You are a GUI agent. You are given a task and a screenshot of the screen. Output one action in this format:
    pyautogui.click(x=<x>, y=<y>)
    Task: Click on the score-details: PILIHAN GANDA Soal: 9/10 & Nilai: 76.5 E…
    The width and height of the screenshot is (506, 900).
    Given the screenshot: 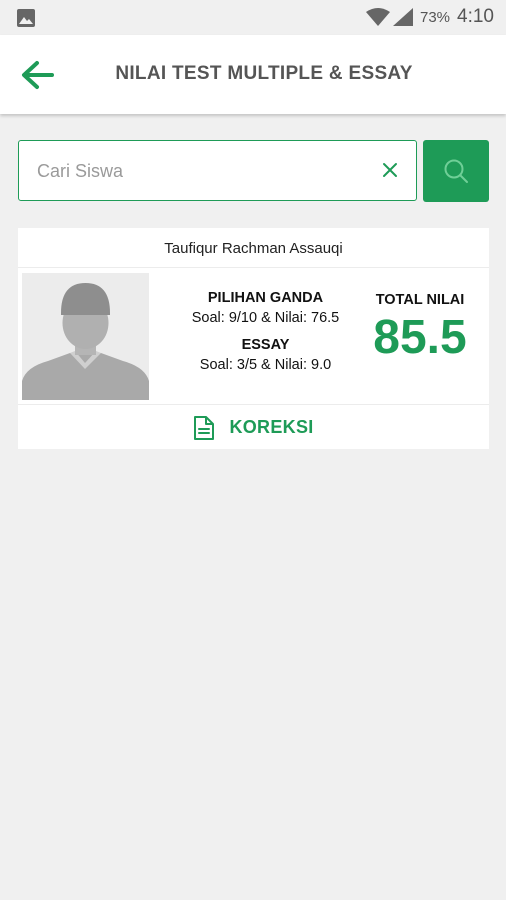 What is the action you would take?
    pyautogui.click(x=265, y=331)
    